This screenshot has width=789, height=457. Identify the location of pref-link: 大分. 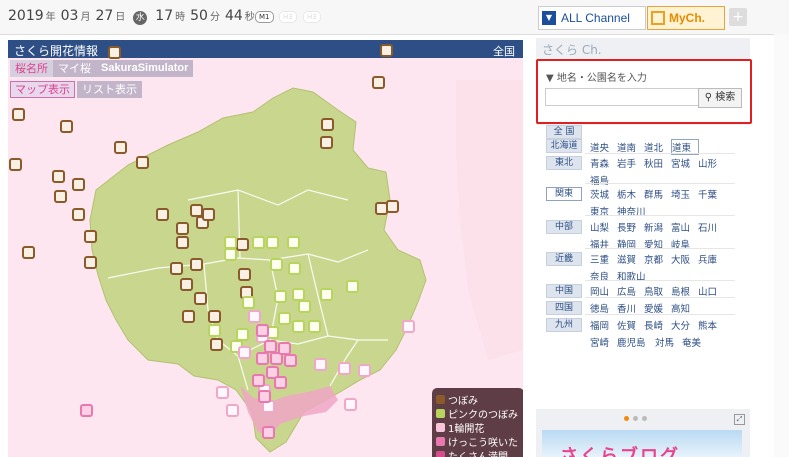
(684, 325).